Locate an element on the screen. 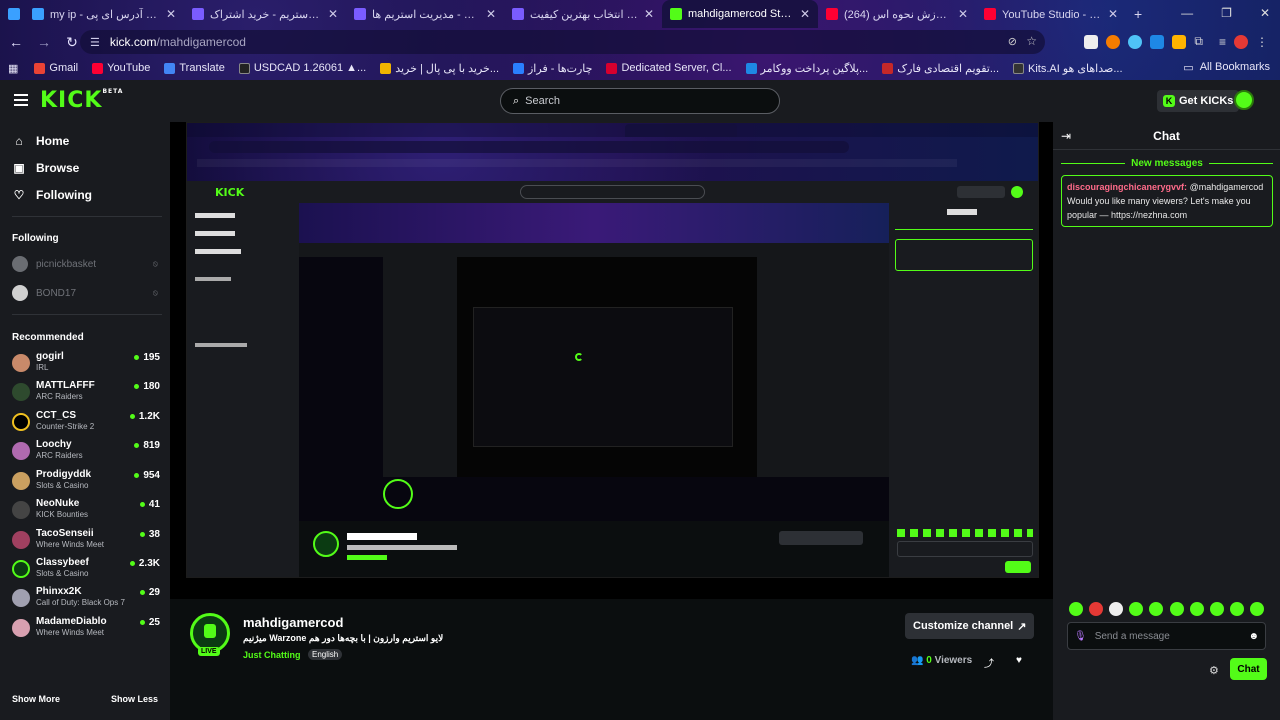 The height and width of the screenshot is (720, 1280). tab-2: مستراستریم - مدیریت استریم ها✕ is located at coordinates (425, 14).